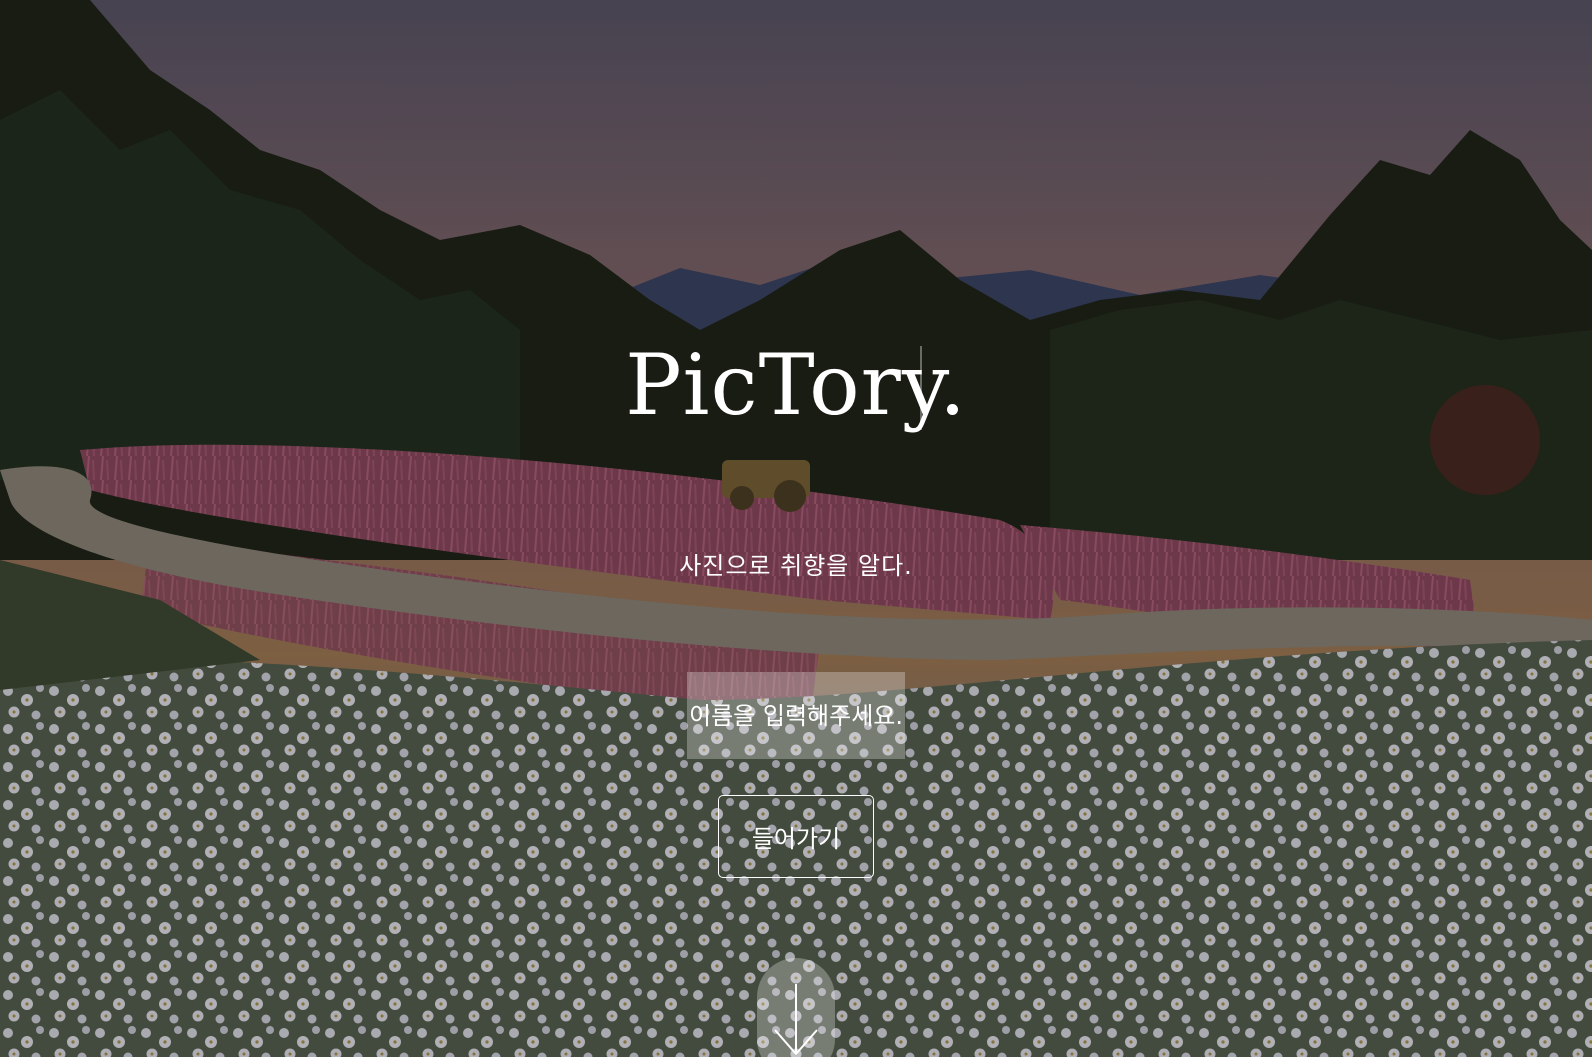 This screenshot has height=1057, width=1592. What do you see at coordinates (796, 836) in the screenshot?
I see `enter-button: 들어가기` at bounding box center [796, 836].